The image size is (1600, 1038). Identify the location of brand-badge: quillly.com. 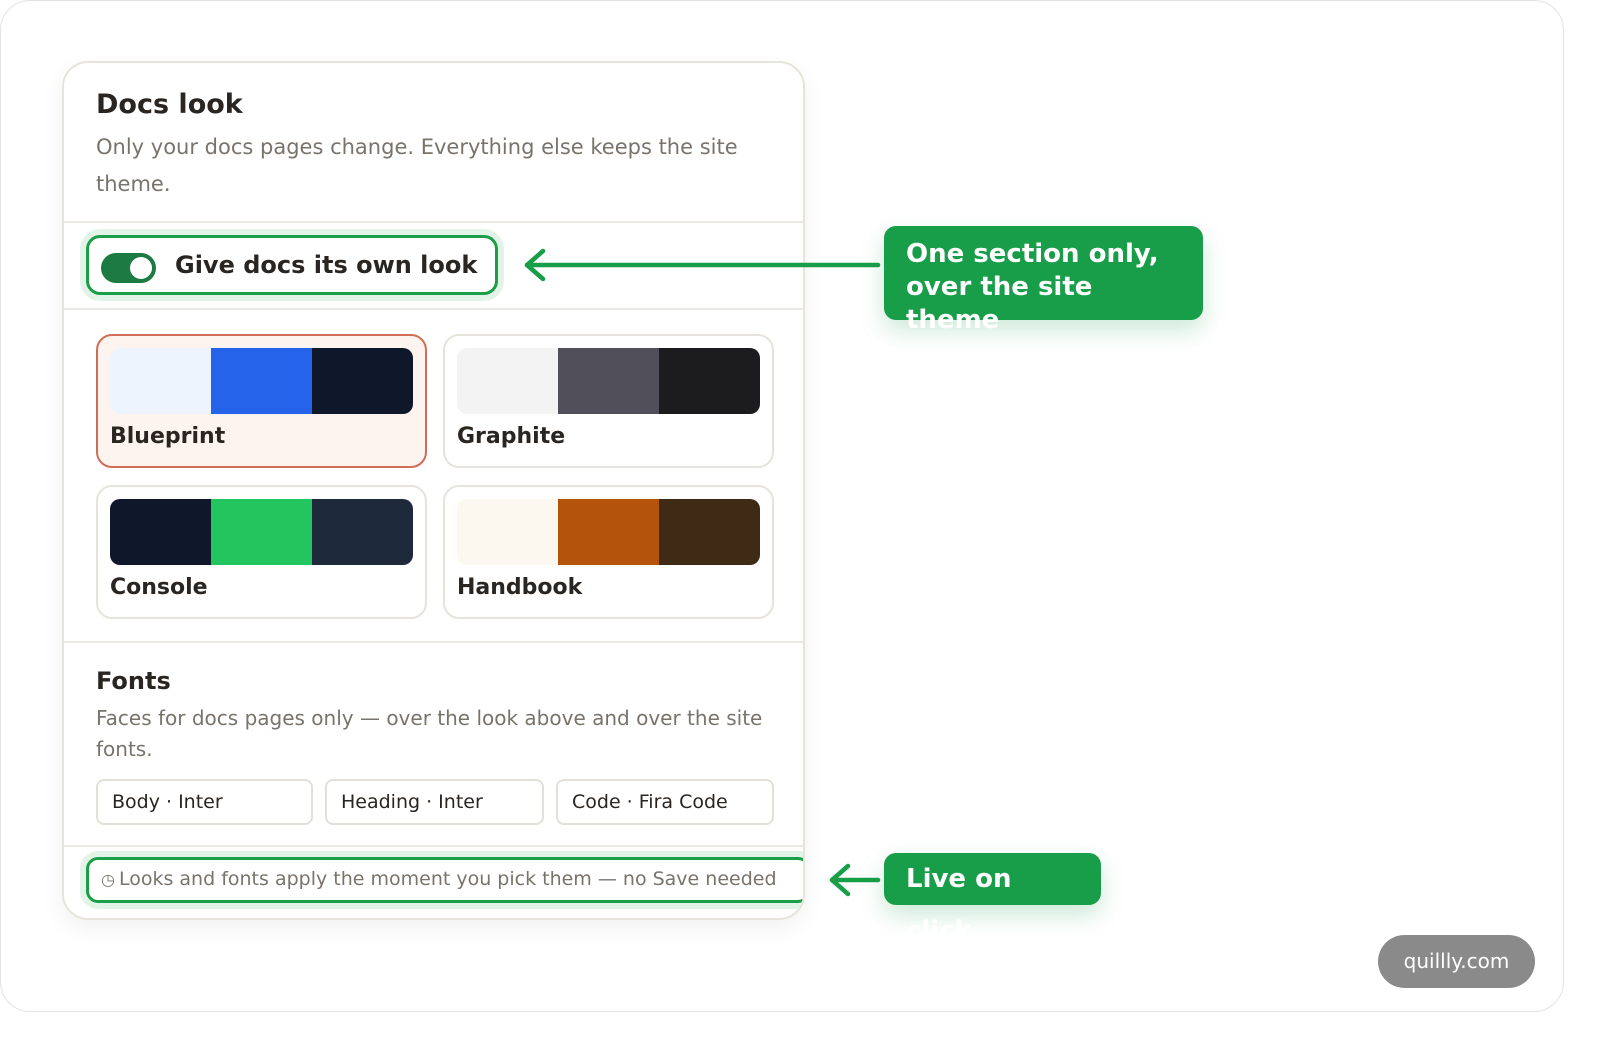
(1456, 961).